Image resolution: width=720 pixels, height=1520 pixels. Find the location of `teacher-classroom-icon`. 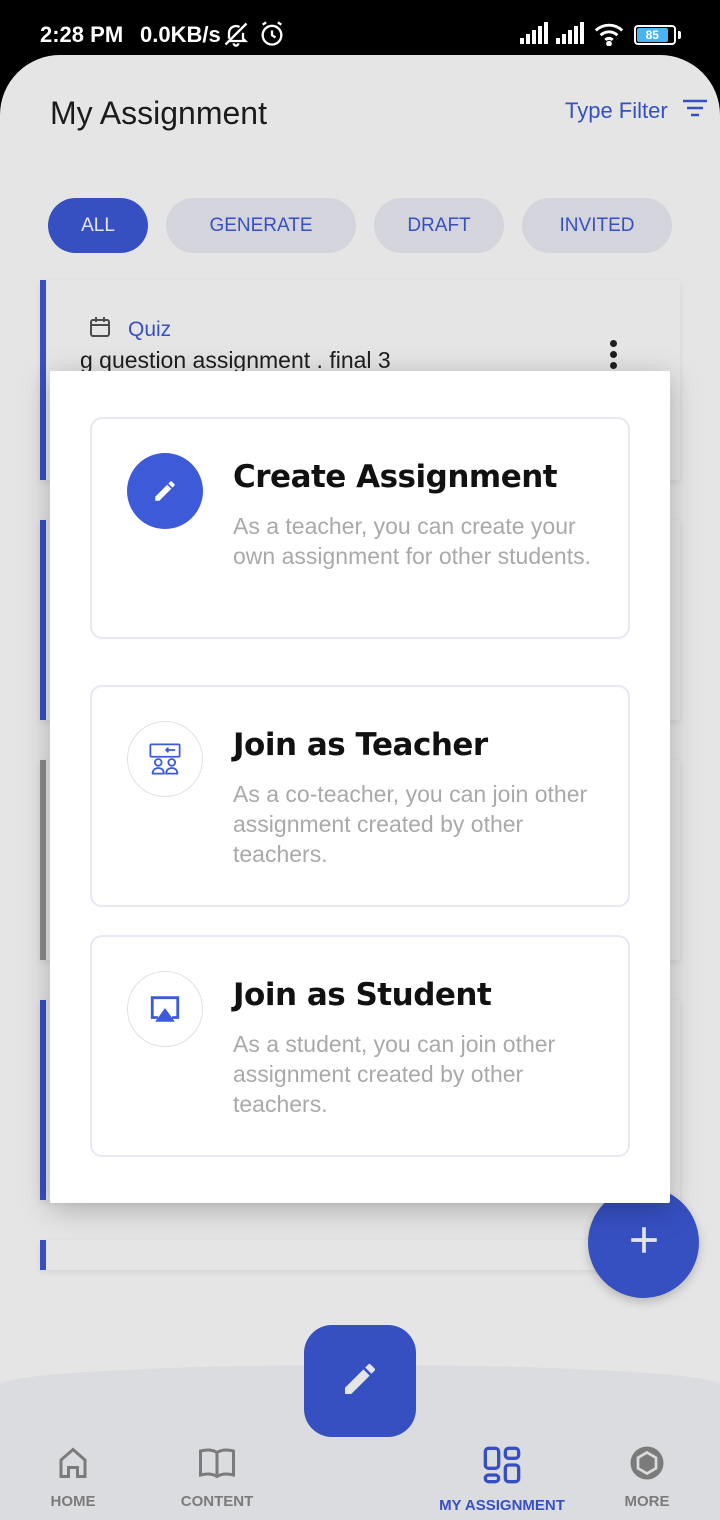

teacher-classroom-icon is located at coordinates (165, 759).